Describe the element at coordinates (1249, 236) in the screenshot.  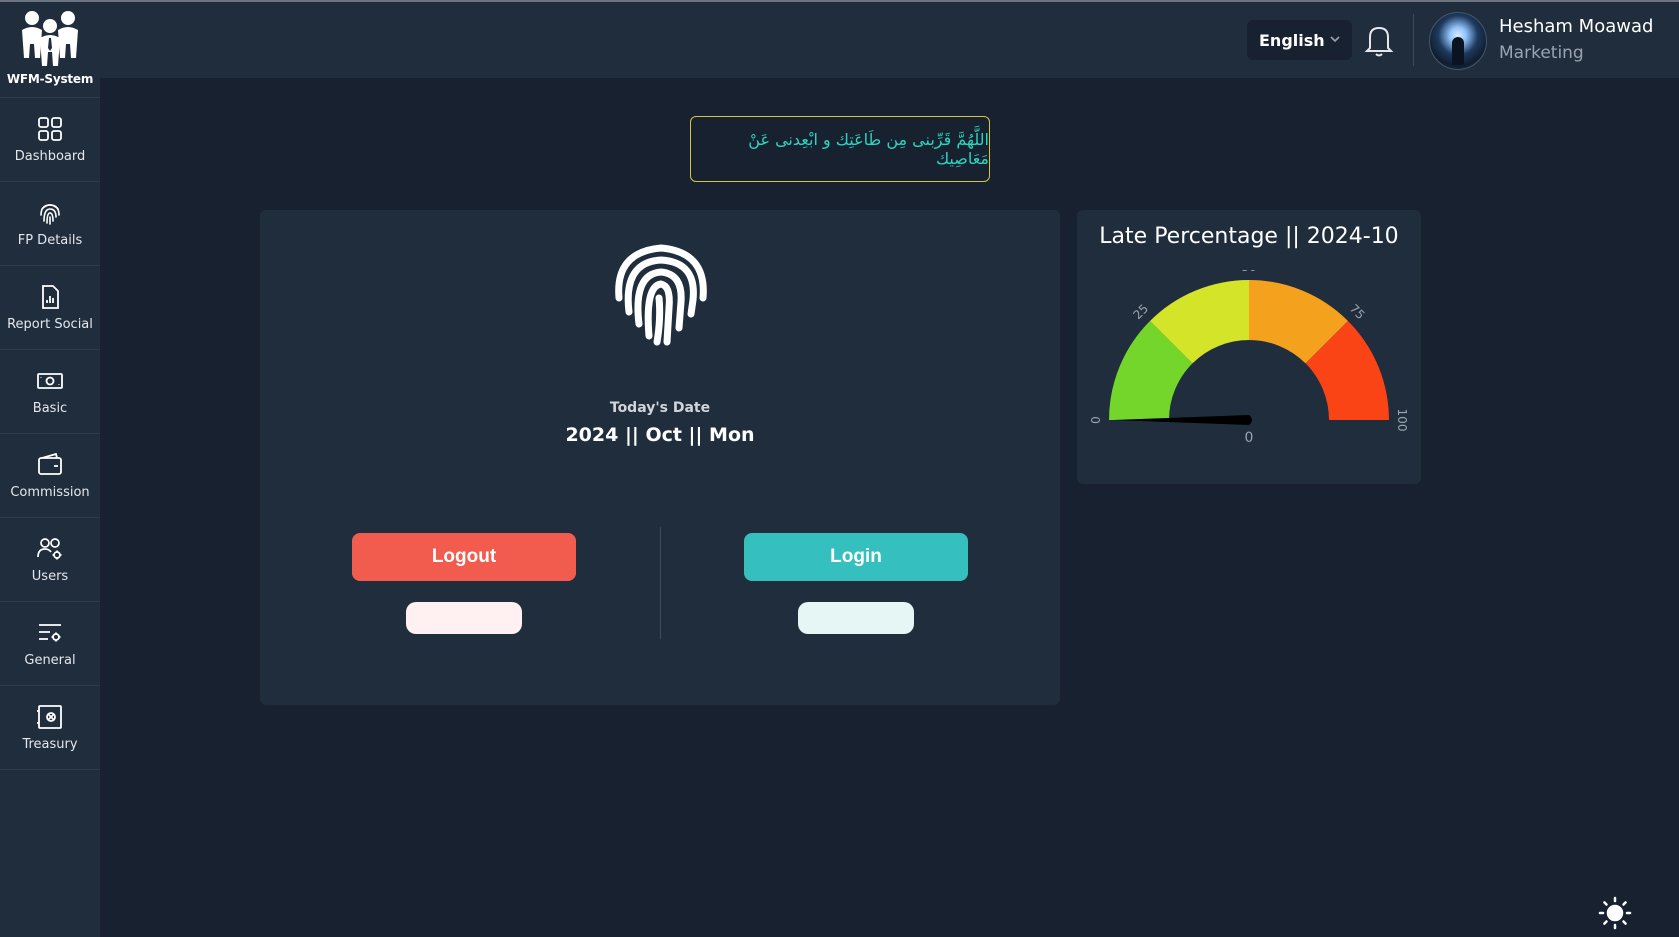
I see `gauge-title: Late Percentage || 2024-10` at that location.